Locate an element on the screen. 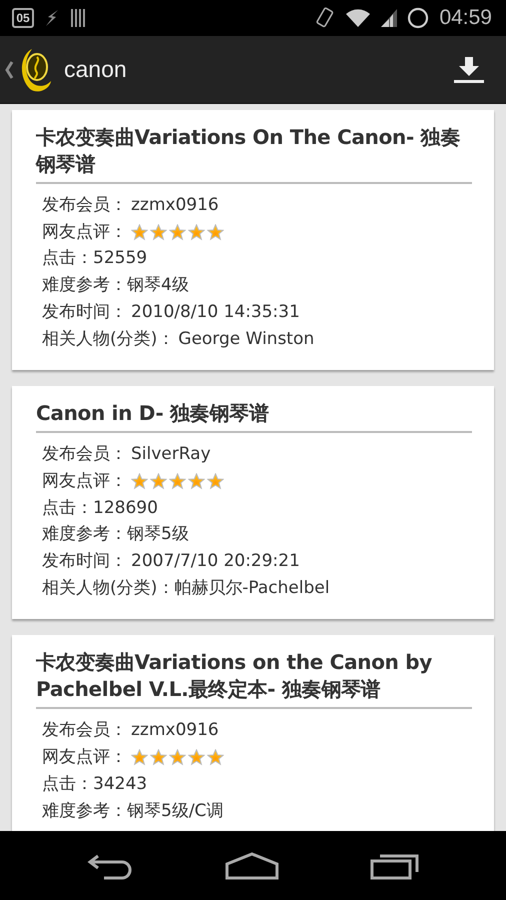 The image size is (506, 900). field-value: George Winston is located at coordinates (246, 339).